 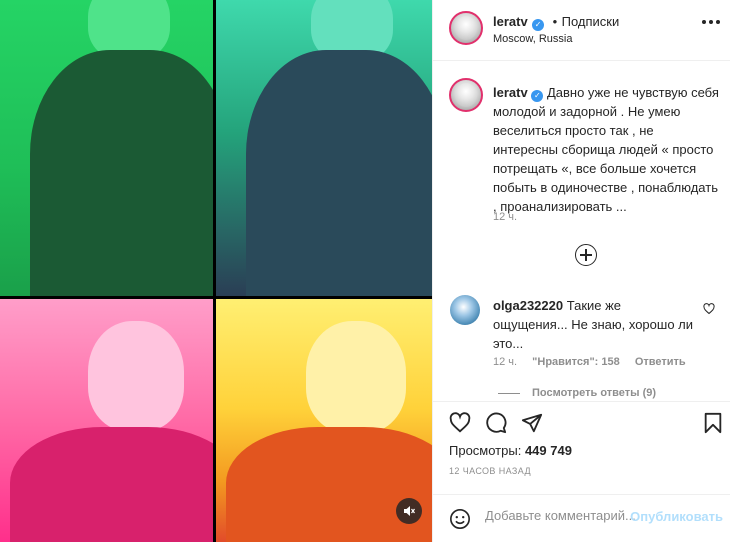 What do you see at coordinates (460, 521) in the screenshot?
I see `smiley-icon` at bounding box center [460, 521].